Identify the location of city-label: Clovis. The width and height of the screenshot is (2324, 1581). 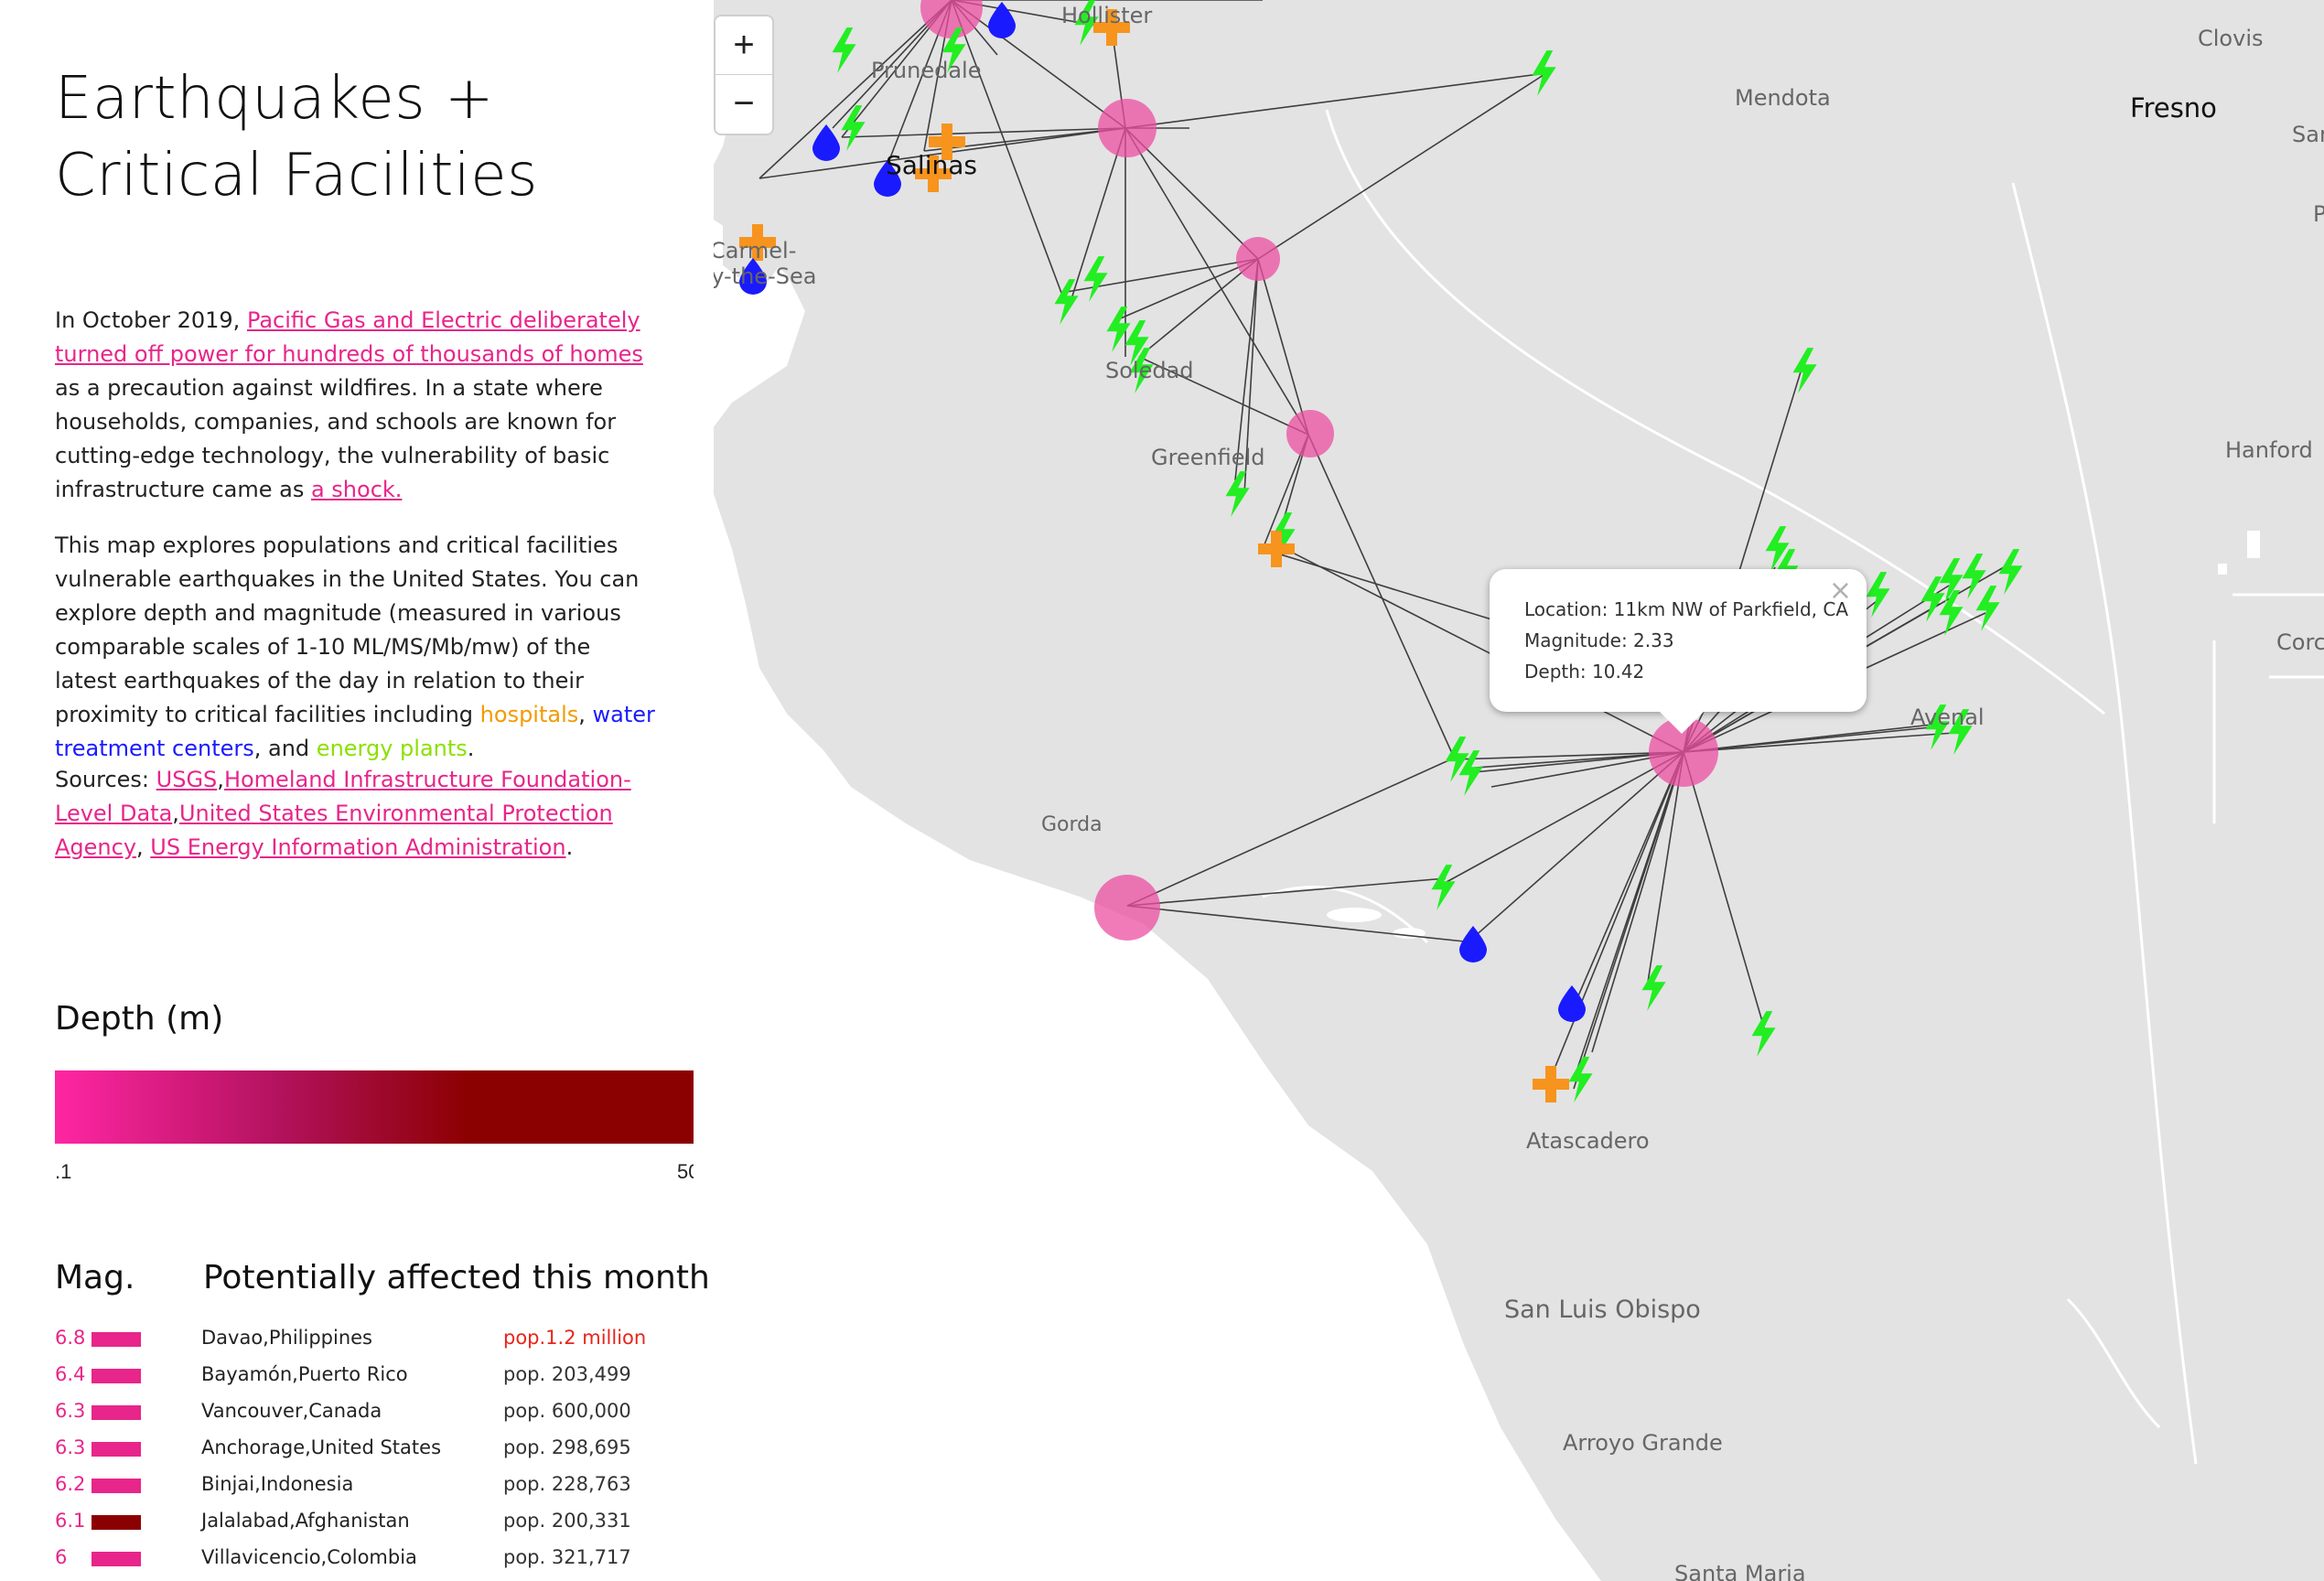
(2230, 38).